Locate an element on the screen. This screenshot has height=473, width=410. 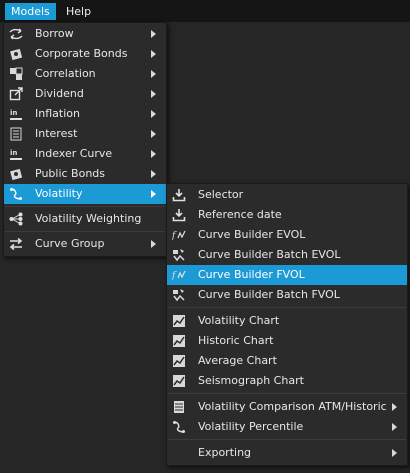
volatility-item-label: Volatility Comparison ATM/Historic is located at coordinates (292, 406).